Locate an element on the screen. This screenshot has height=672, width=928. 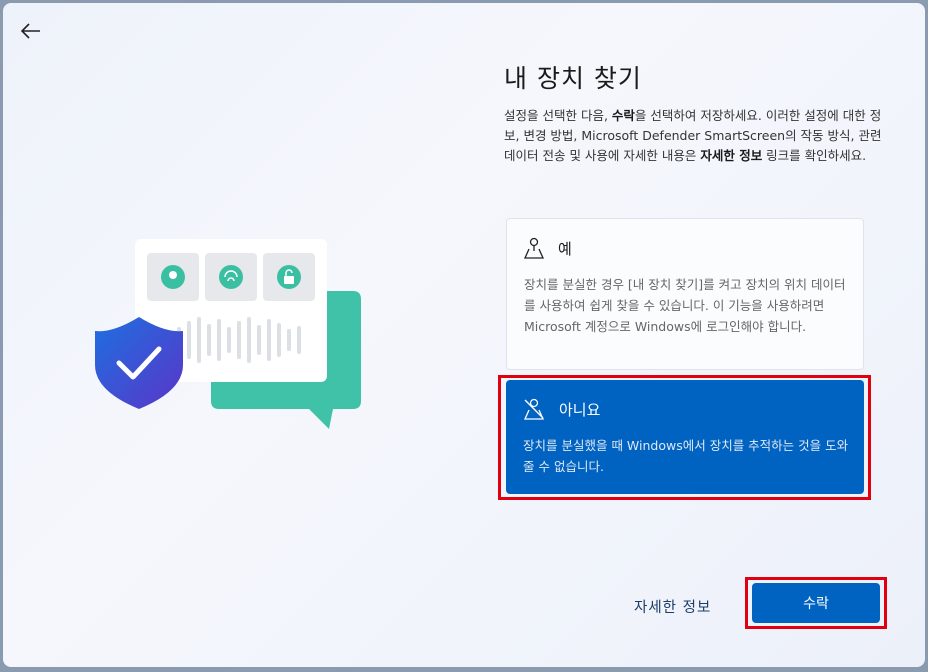
location-off-icon is located at coordinates (534, 409).